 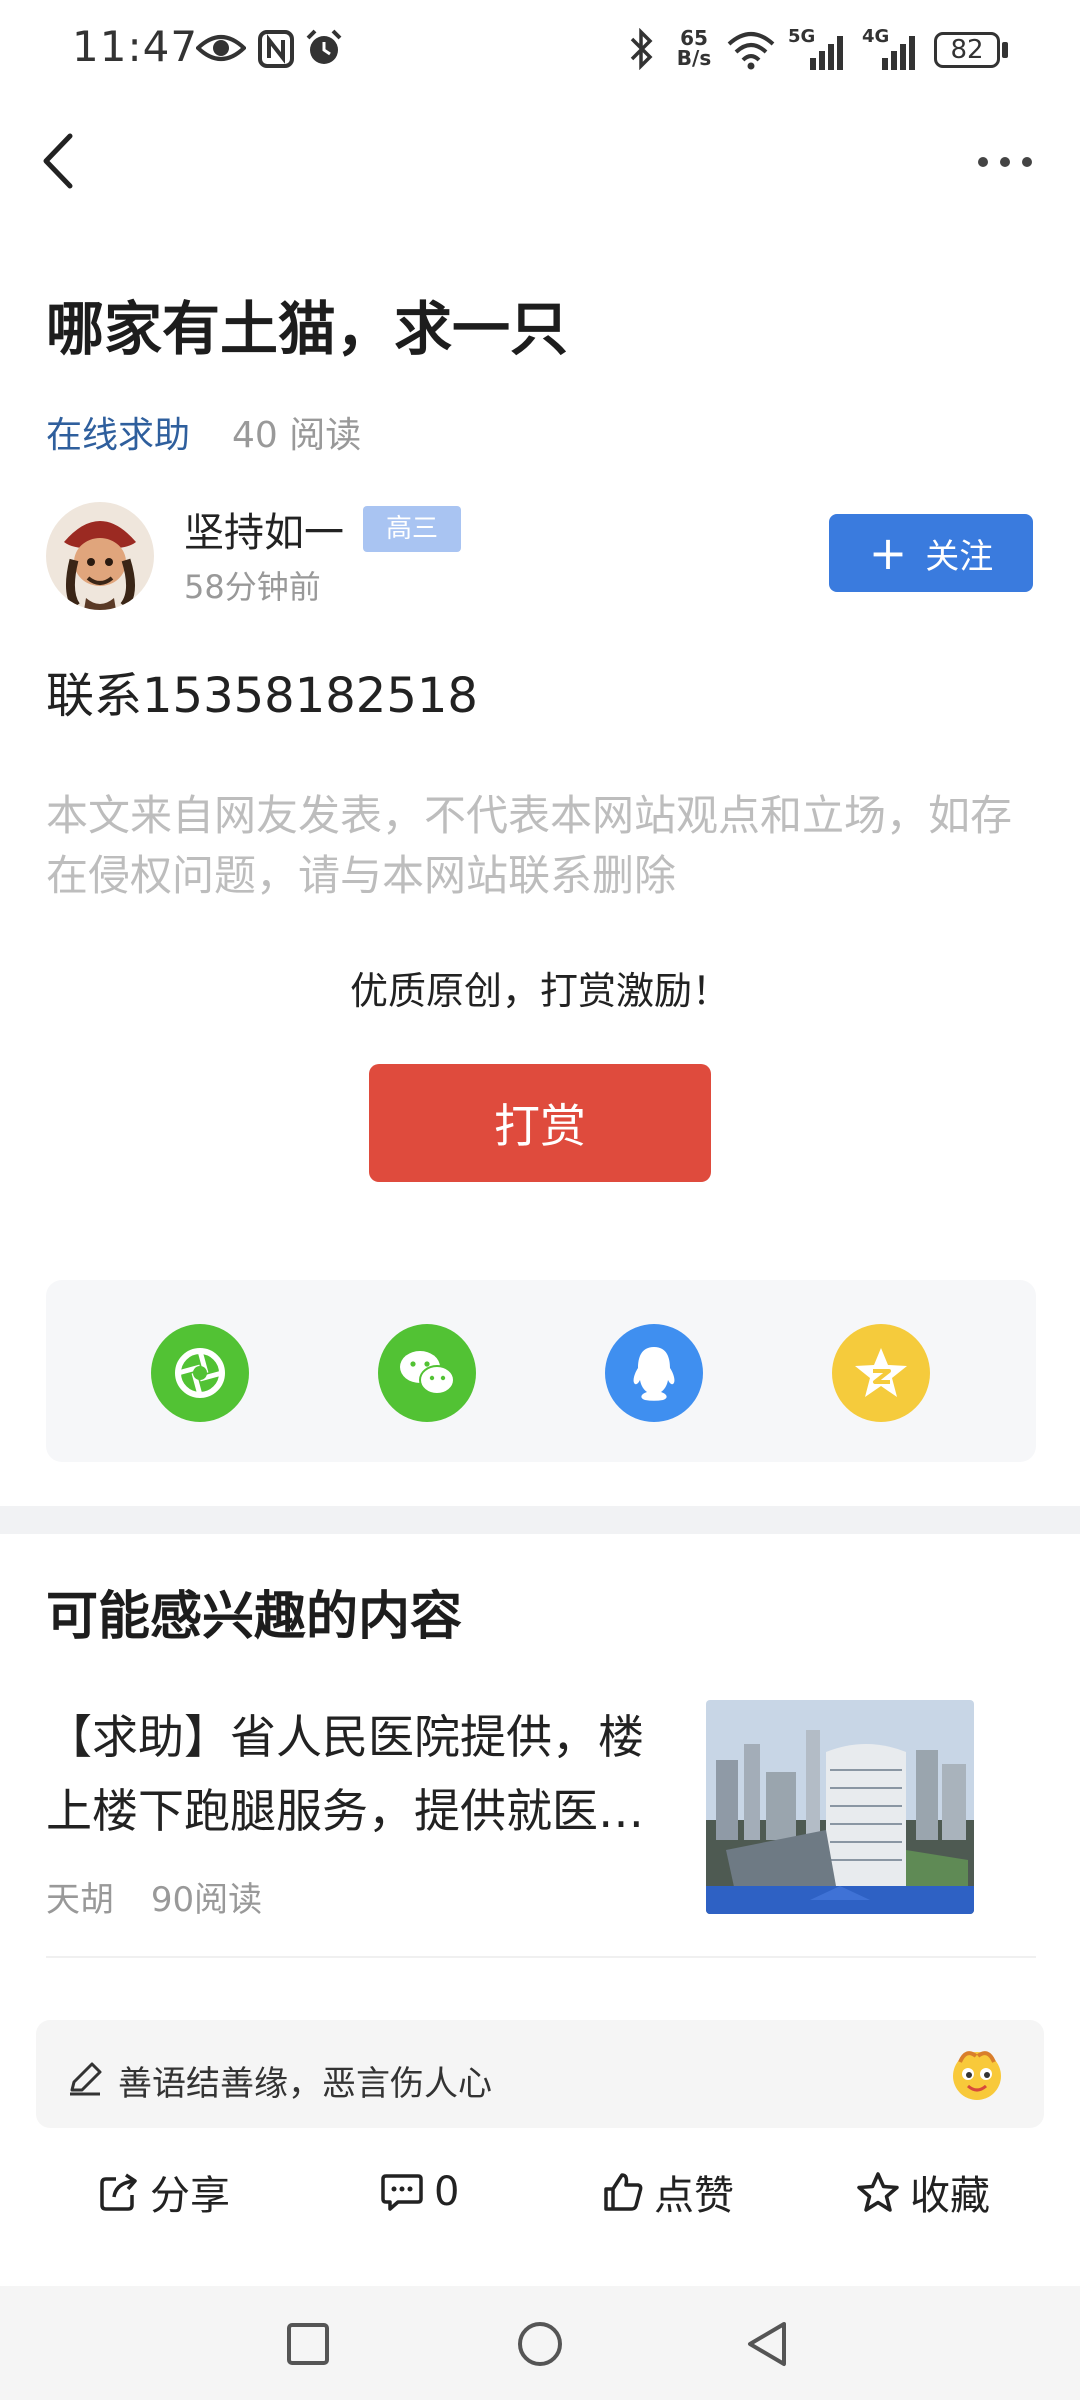 What do you see at coordinates (262, 696) in the screenshot?
I see `post-body: 联系15358182518` at bounding box center [262, 696].